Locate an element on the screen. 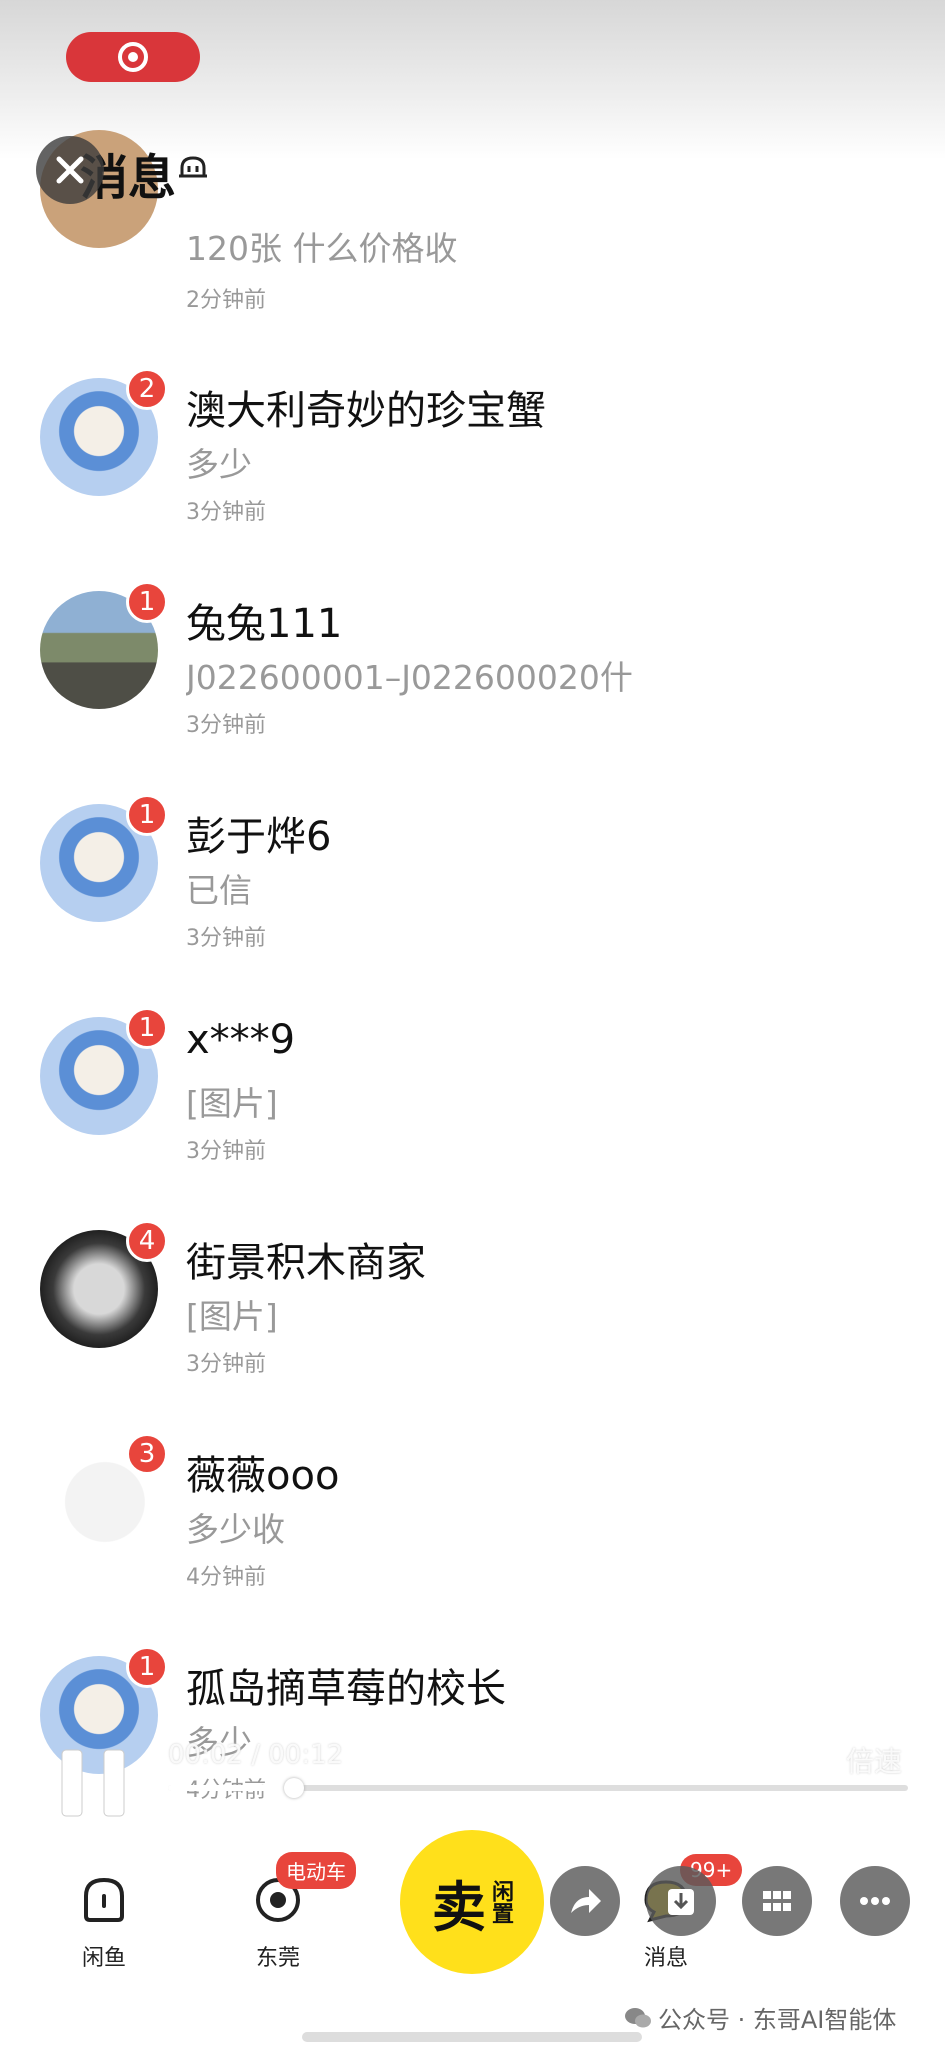 This screenshot has height=2048, width=945. contact-name: 彭于烨6 is located at coordinates (259, 837).